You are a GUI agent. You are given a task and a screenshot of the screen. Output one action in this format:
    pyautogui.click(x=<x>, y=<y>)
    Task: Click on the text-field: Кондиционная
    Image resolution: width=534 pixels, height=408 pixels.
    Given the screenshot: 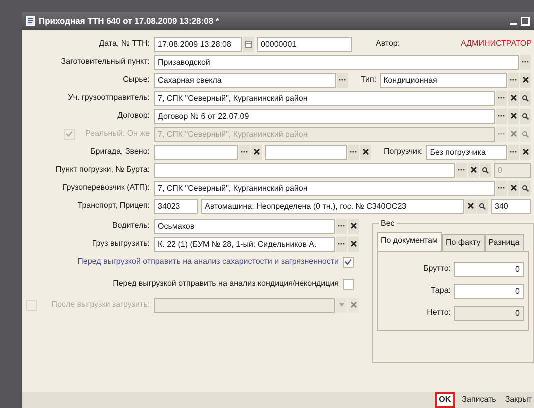 What is the action you would take?
    pyautogui.click(x=443, y=80)
    